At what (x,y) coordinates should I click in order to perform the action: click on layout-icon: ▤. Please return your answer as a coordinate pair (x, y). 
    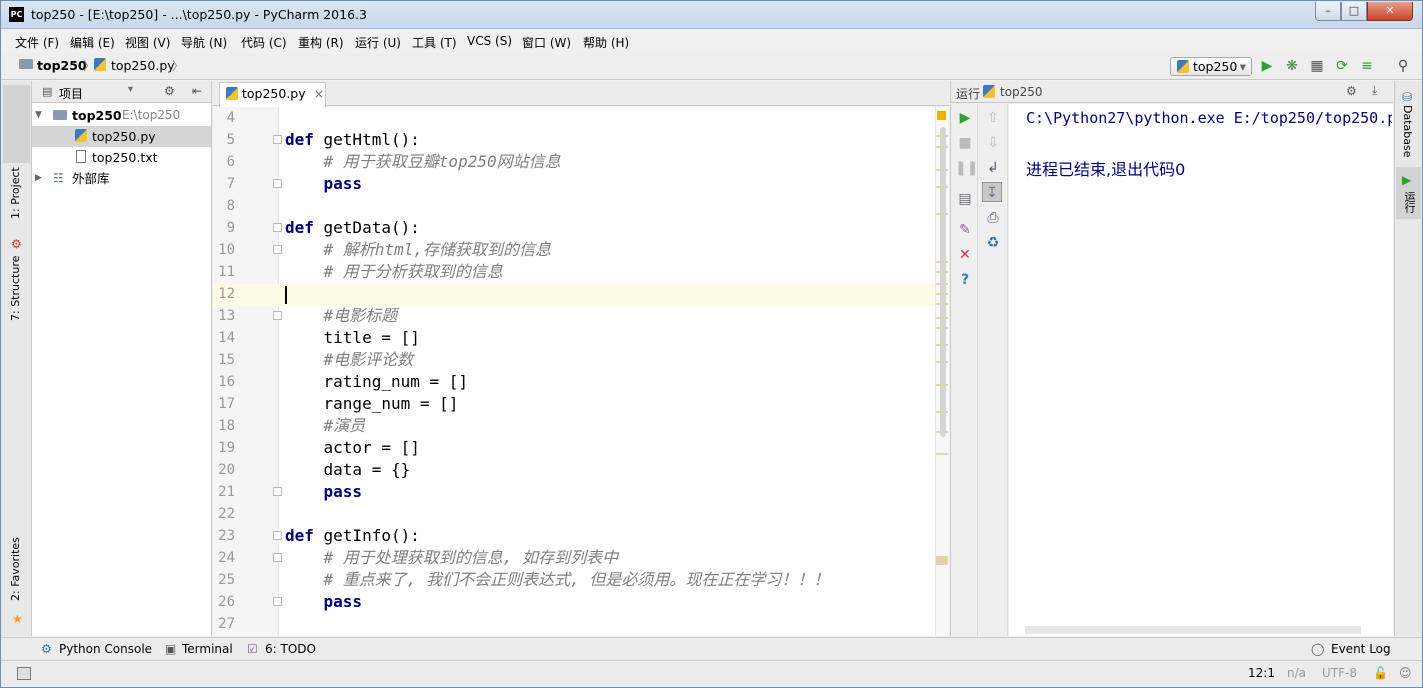
    Looking at the image, I should click on (965, 199).